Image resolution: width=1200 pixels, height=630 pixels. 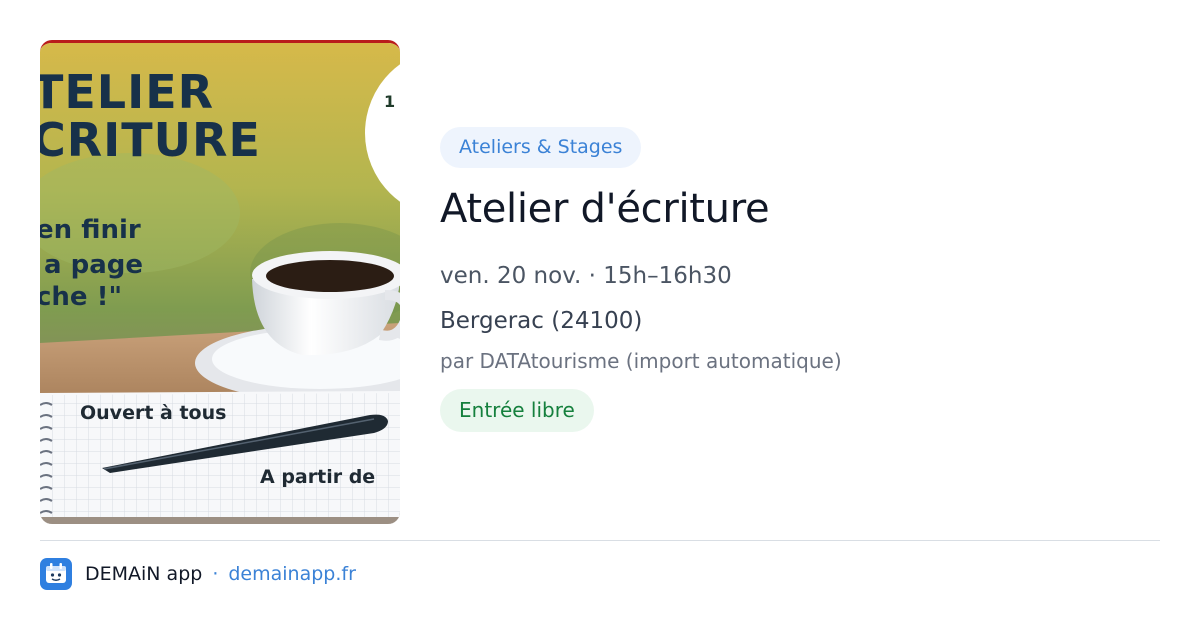 What do you see at coordinates (150, 140) in the screenshot?
I see `poster-title-line-2: CRITURE` at bounding box center [150, 140].